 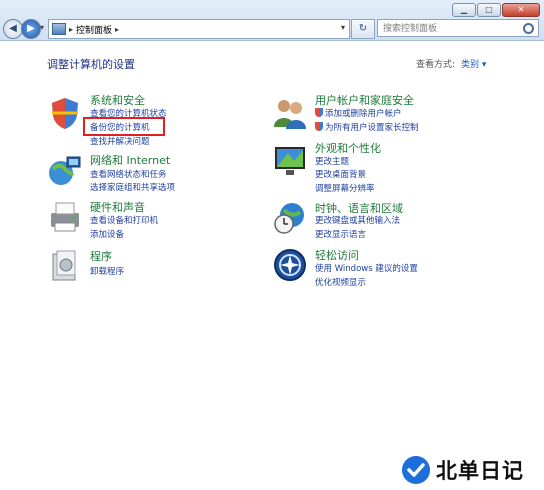 I want to click on window-controls: ▁ □ ✕, so click(x=496, y=10).